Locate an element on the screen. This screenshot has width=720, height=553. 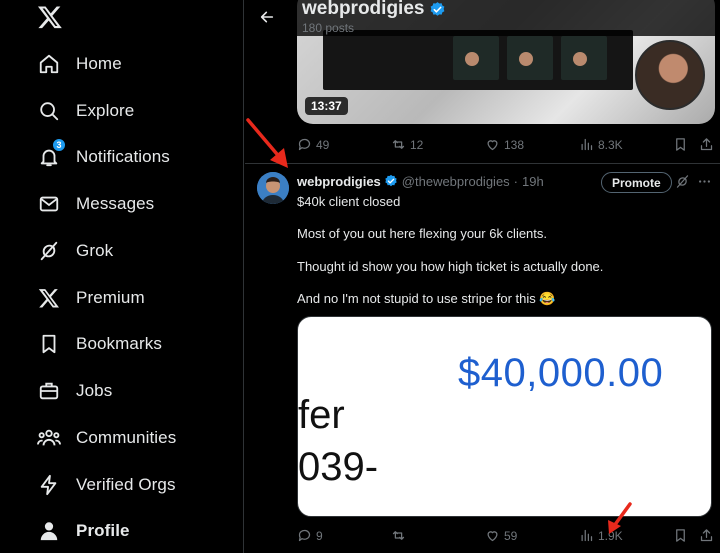
nav-explore: Explore is located at coordinates (85, 111).